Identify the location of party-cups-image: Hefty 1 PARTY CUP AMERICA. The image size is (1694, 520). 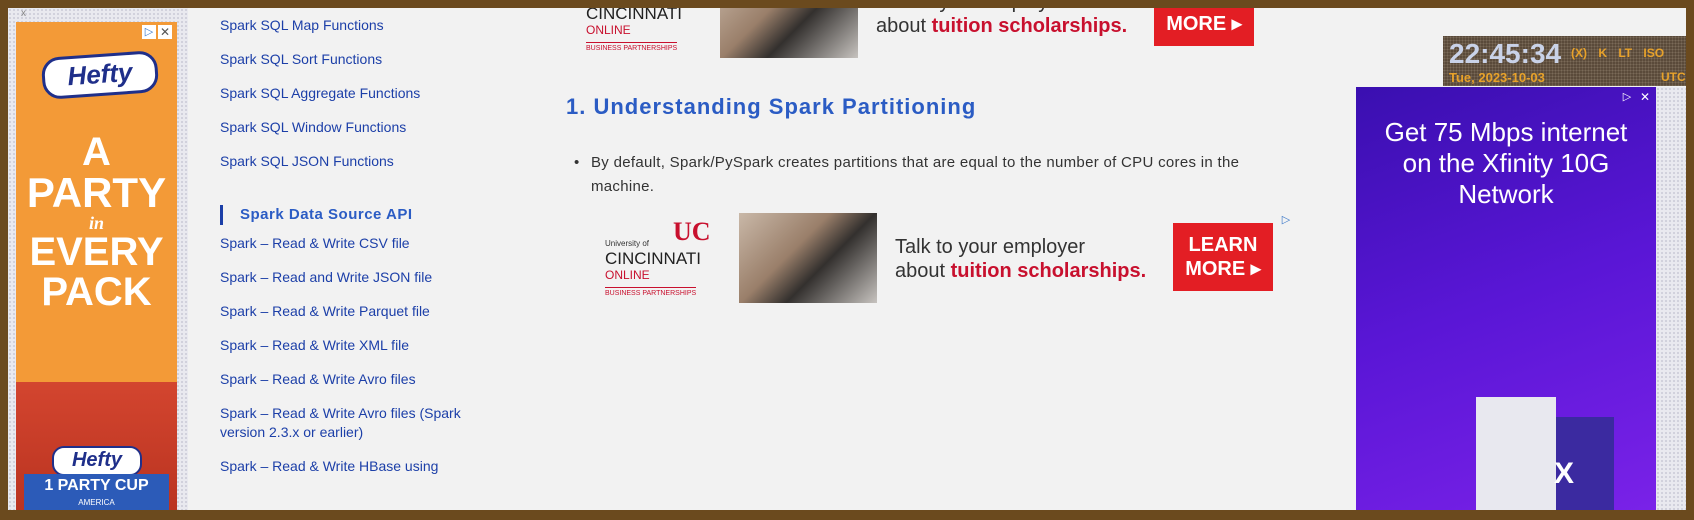
(96, 446).